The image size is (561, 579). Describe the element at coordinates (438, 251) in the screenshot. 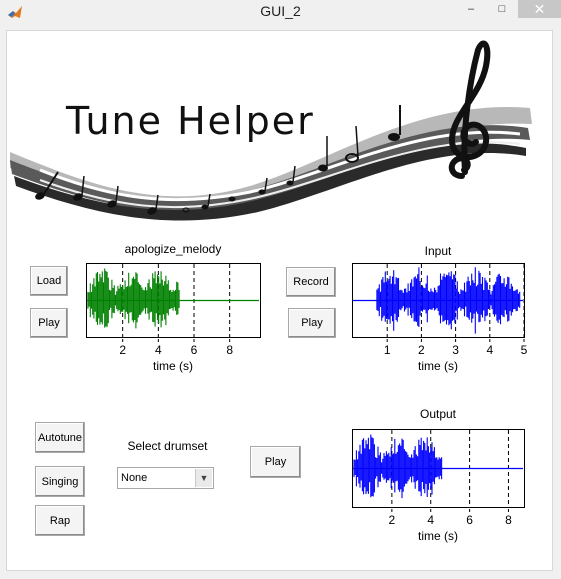

I see `input-plot-title: Input` at that location.